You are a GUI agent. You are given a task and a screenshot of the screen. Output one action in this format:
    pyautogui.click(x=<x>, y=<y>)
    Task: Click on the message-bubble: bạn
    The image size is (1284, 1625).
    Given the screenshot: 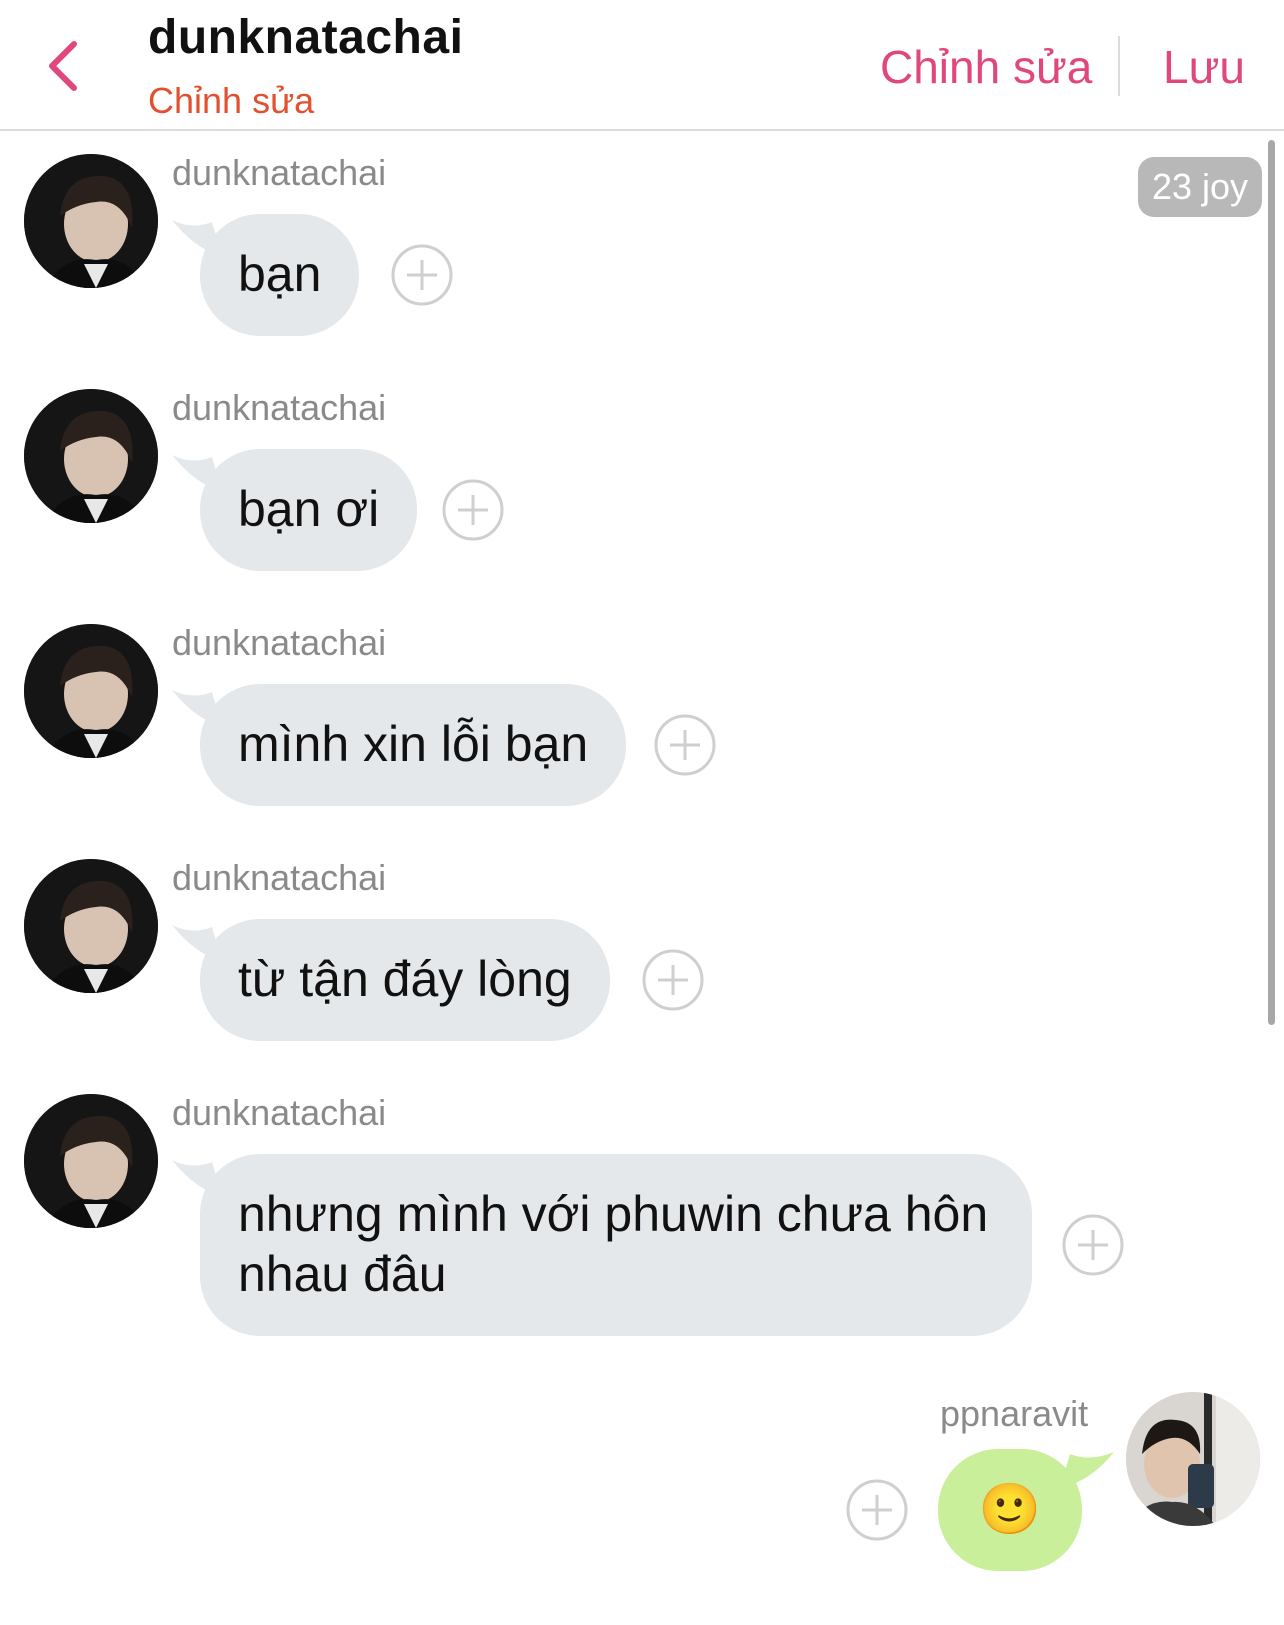 What is the action you would take?
    pyautogui.click(x=280, y=275)
    